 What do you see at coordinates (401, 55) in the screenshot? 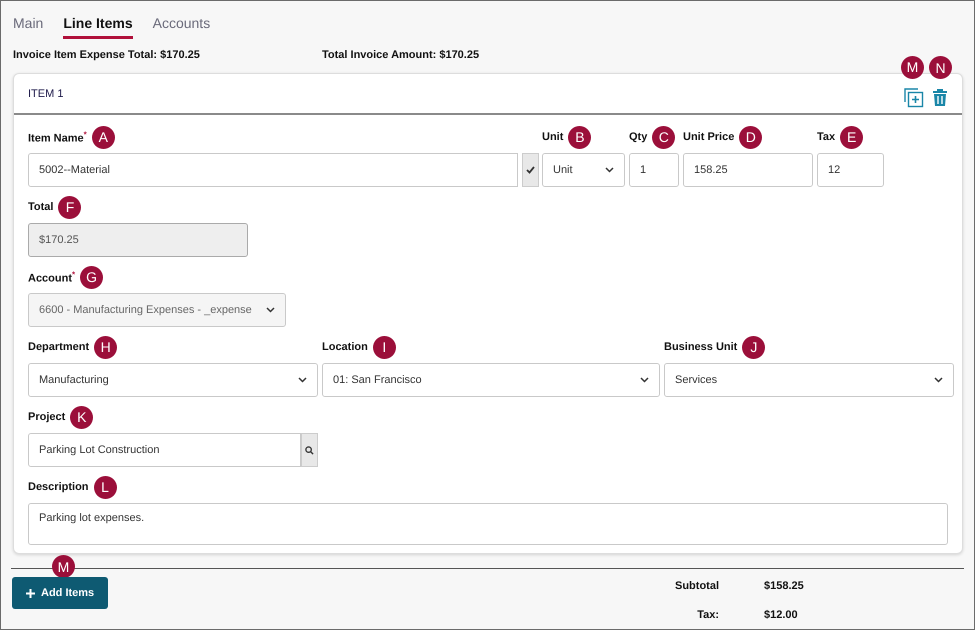
I see `summary-total: Total Invoice Amount: $170.25` at bounding box center [401, 55].